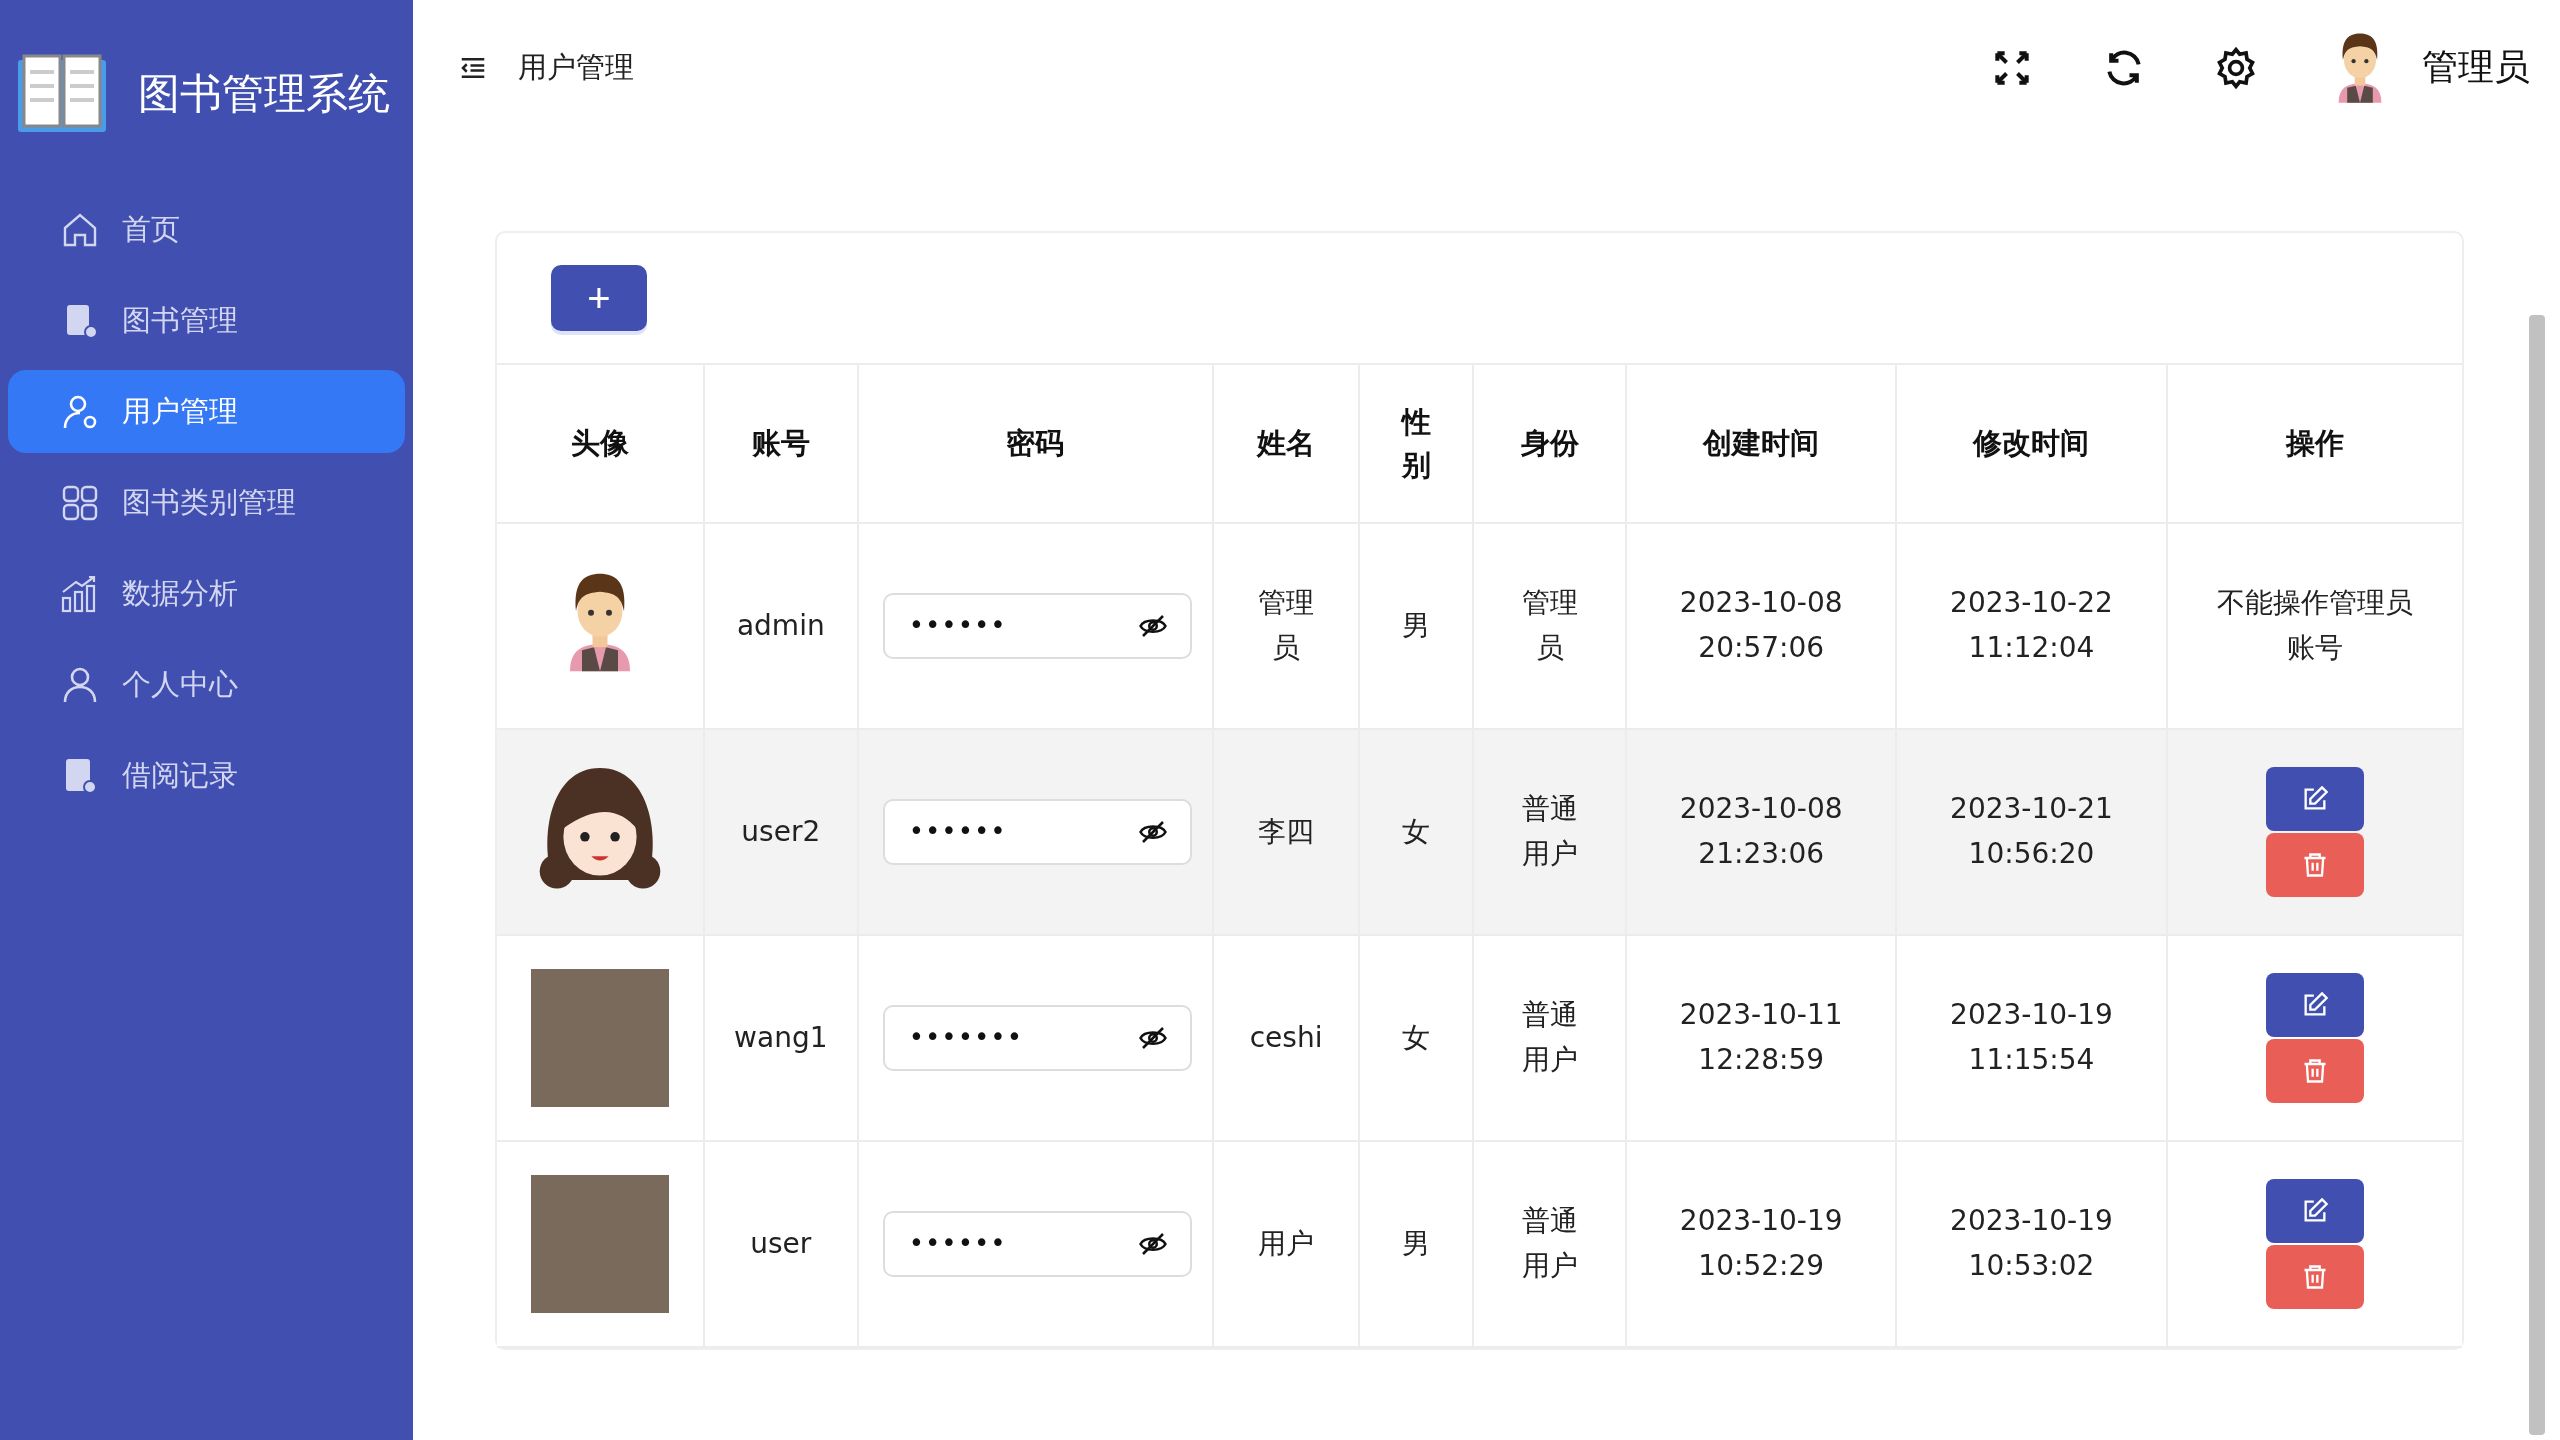  What do you see at coordinates (206, 775) in the screenshot?
I see `sidebar-item: 借阅记录` at bounding box center [206, 775].